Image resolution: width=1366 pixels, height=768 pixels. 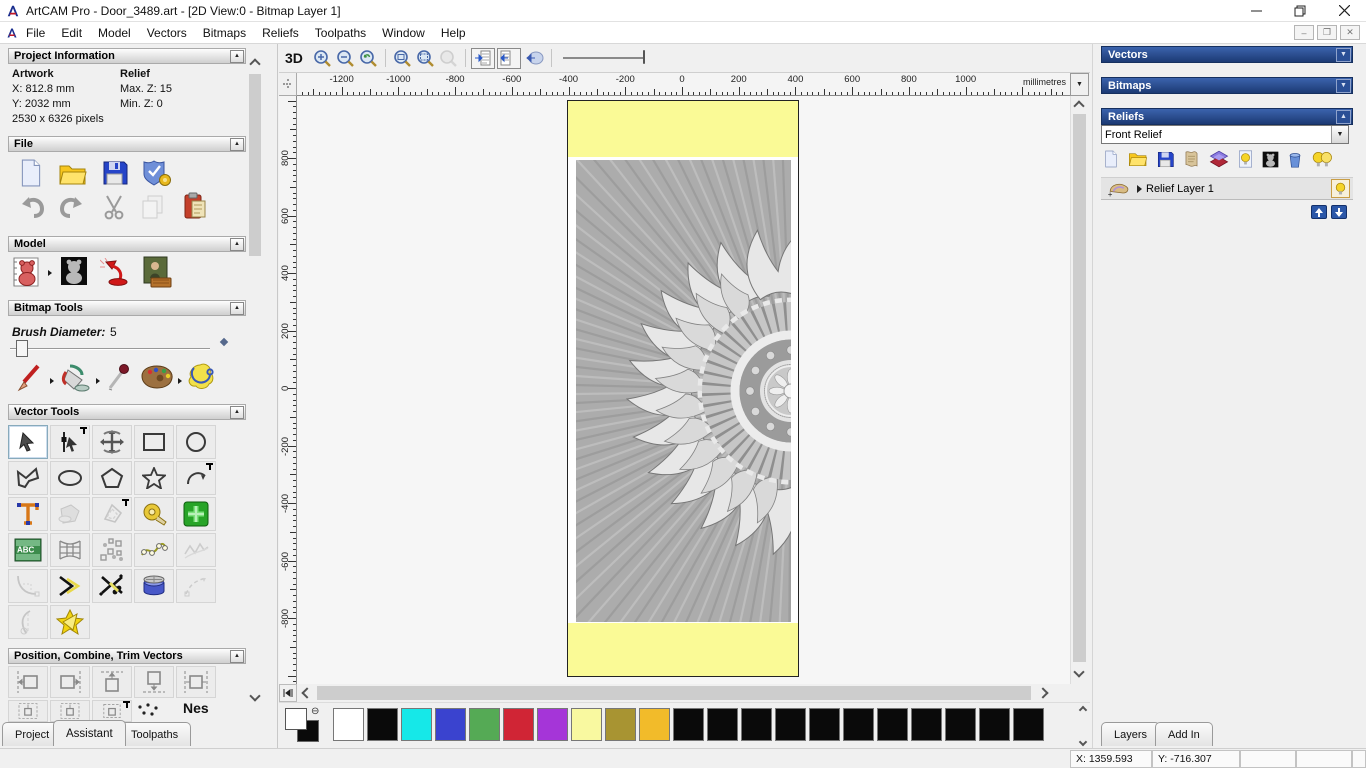 What do you see at coordinates (76, 378) in the screenshot?
I see `flood-fill-icon` at bounding box center [76, 378].